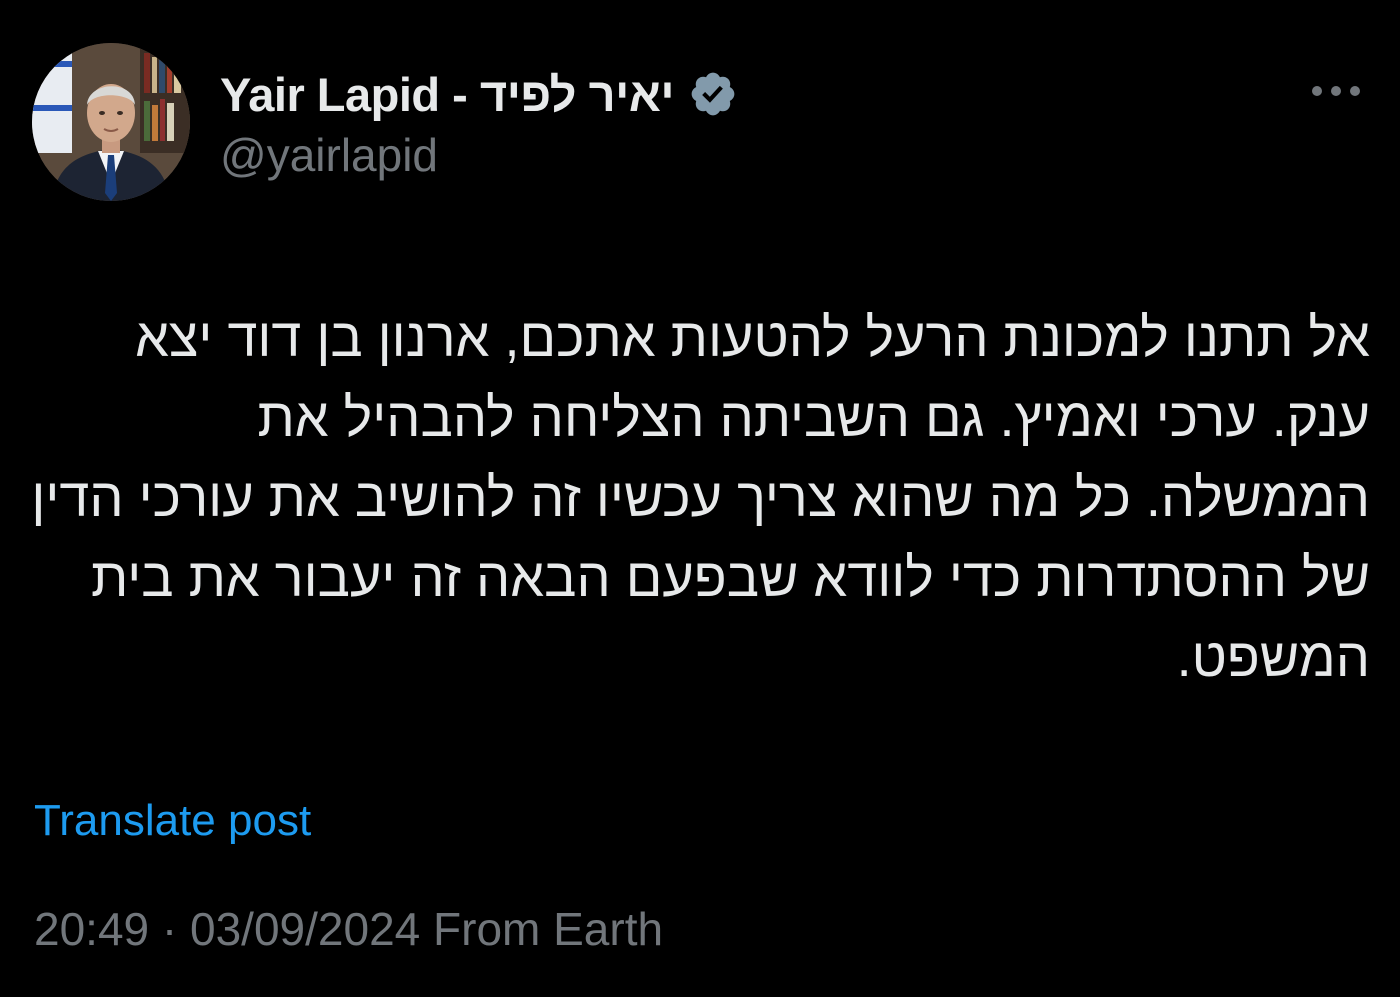 The width and height of the screenshot is (1400, 997). Describe the element at coordinates (172, 821) in the screenshot. I see `translate-post-link: Translate post` at that location.